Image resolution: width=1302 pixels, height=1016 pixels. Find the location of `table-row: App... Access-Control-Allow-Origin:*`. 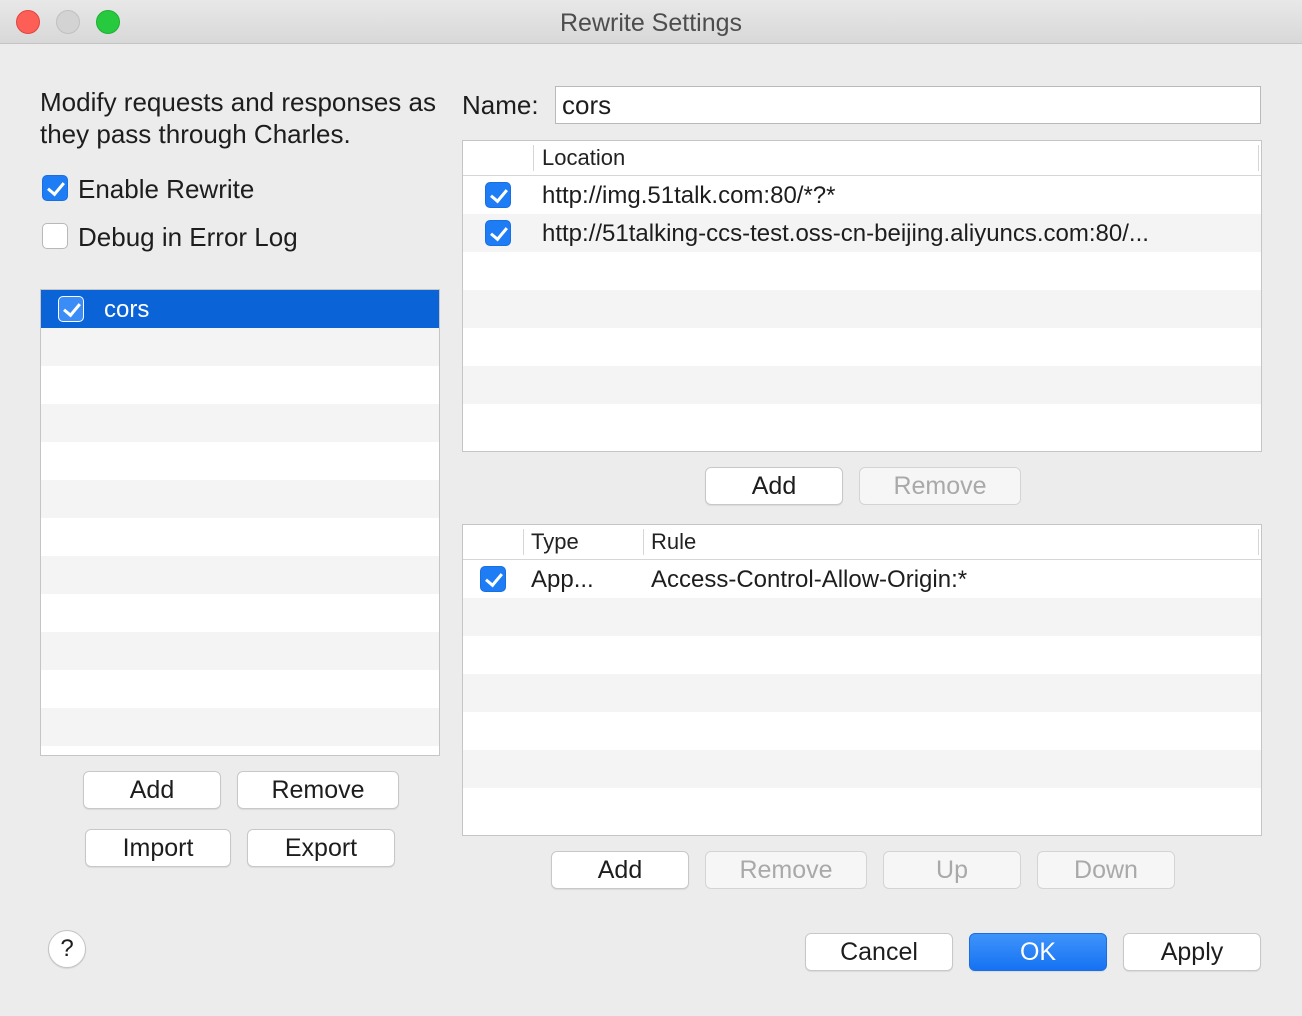

table-row: App... Access-Control-Allow-Origin:* is located at coordinates (862, 579).